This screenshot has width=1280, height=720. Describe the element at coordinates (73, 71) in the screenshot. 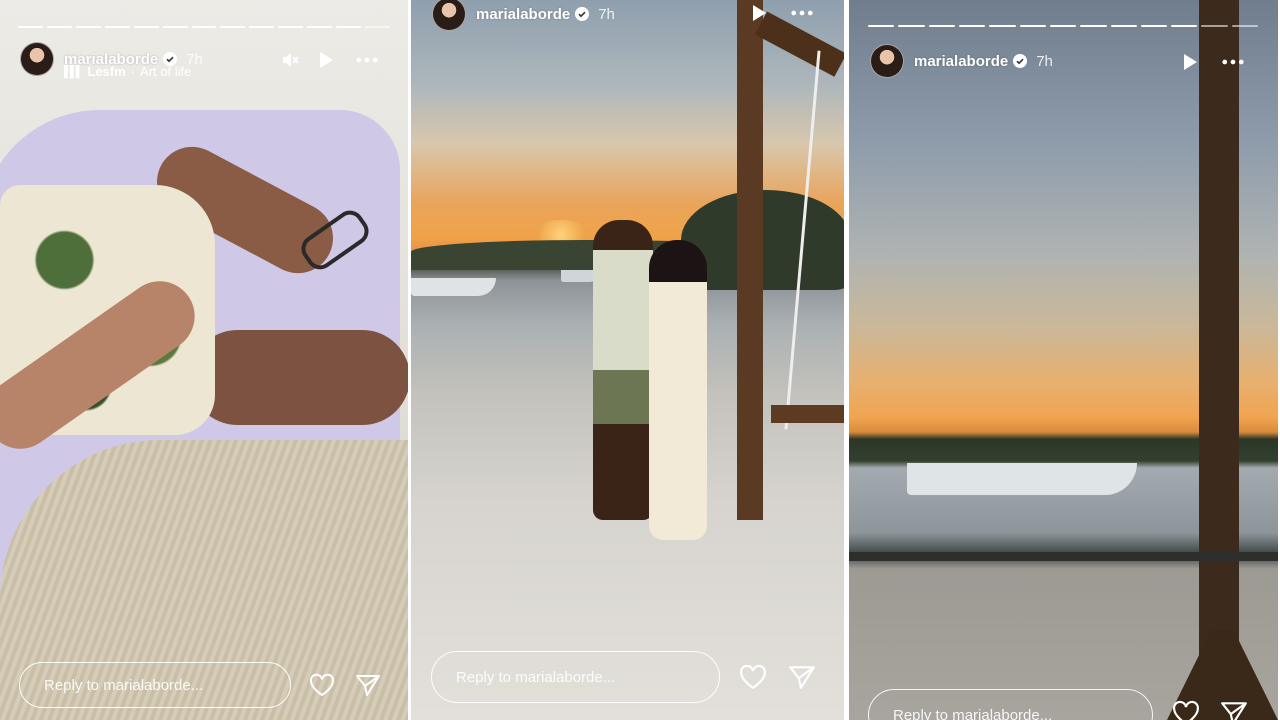

I see `audio-bars-icon: ▌▌▌` at that location.